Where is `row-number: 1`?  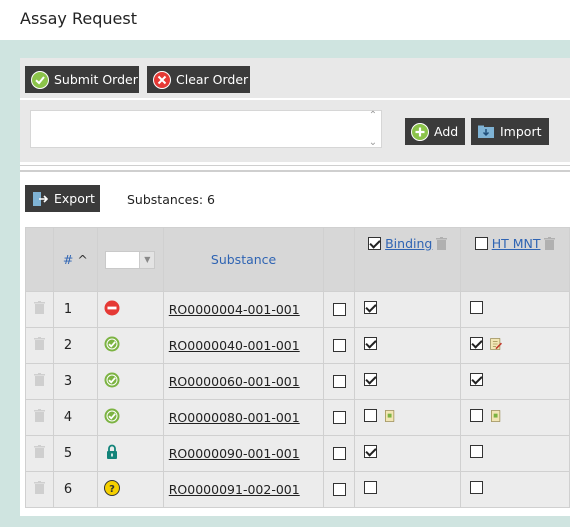
row-number: 1 is located at coordinates (75, 309).